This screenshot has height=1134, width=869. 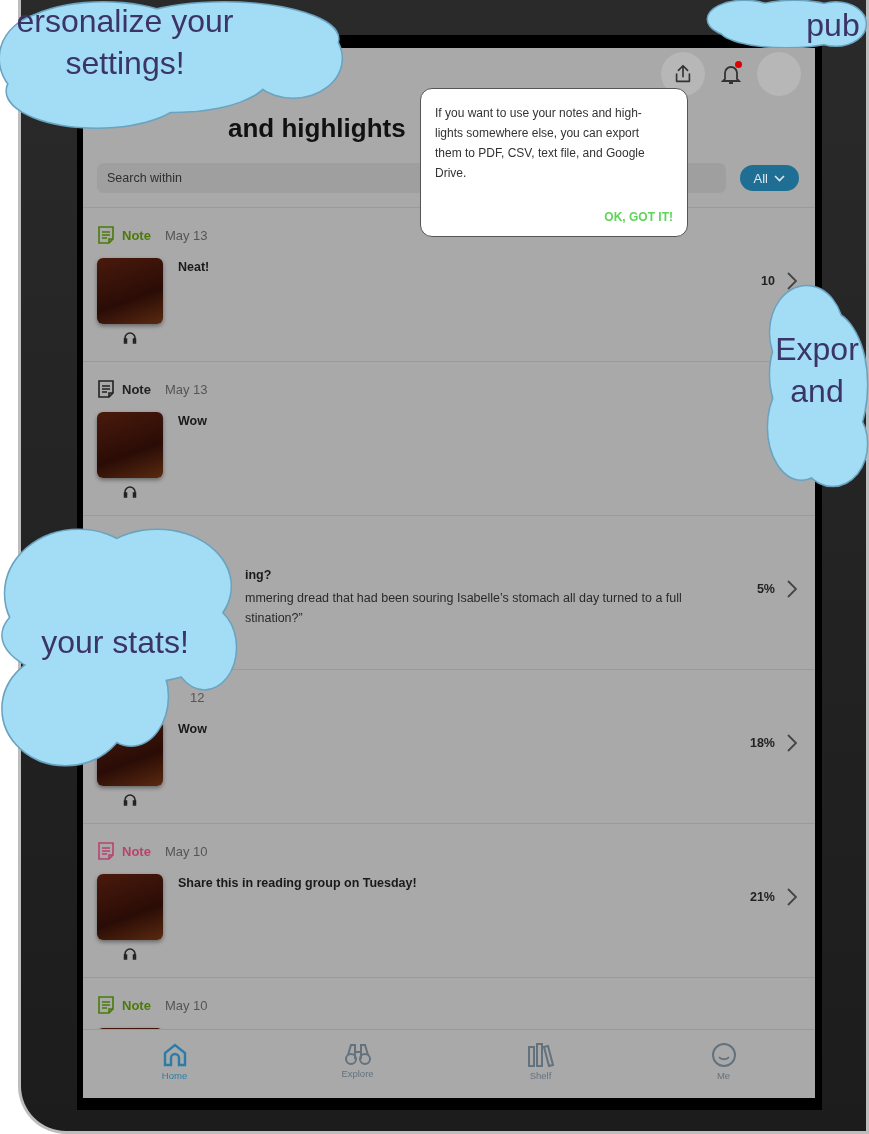 What do you see at coordinates (357, 1054) in the screenshot?
I see `binoculars-icon` at bounding box center [357, 1054].